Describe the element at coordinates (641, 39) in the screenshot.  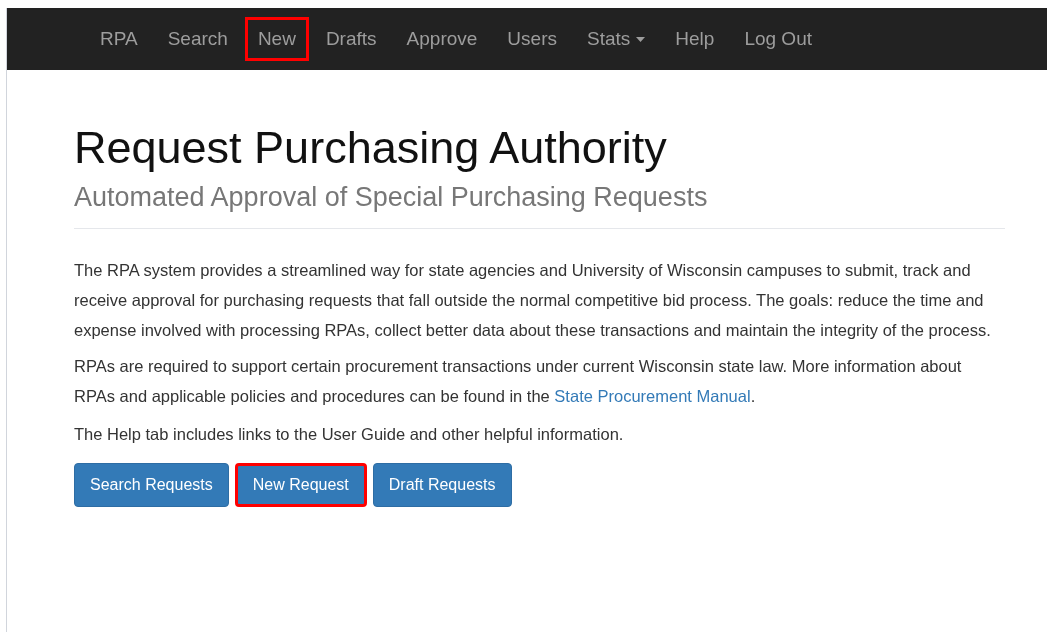
I see `caret-icon` at that location.